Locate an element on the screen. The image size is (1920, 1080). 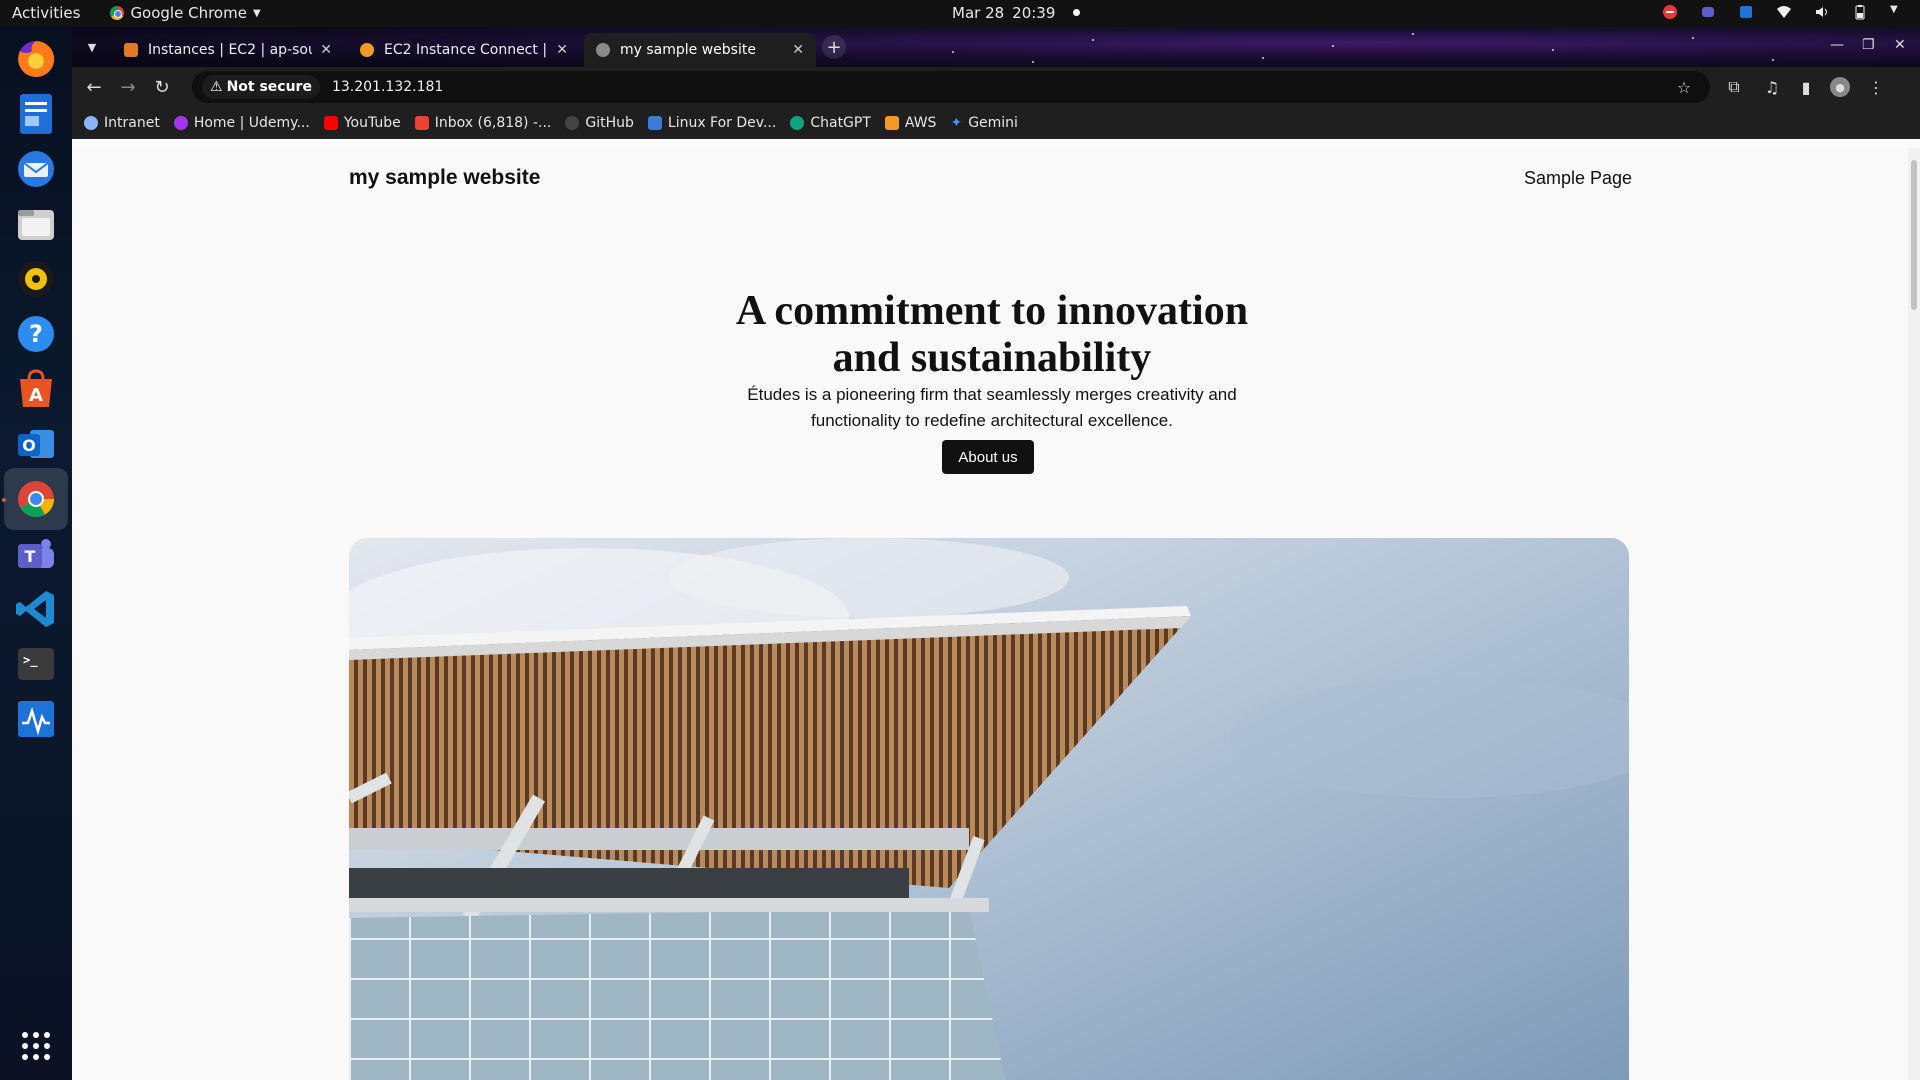
activities-button: Activities is located at coordinates (46, 13).